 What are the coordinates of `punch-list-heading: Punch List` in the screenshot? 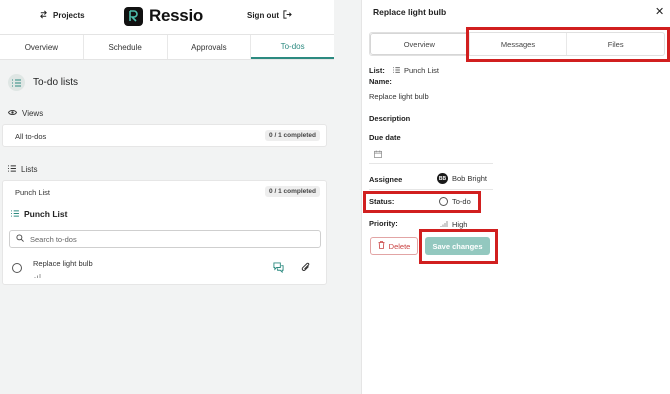 It's located at (46, 214).